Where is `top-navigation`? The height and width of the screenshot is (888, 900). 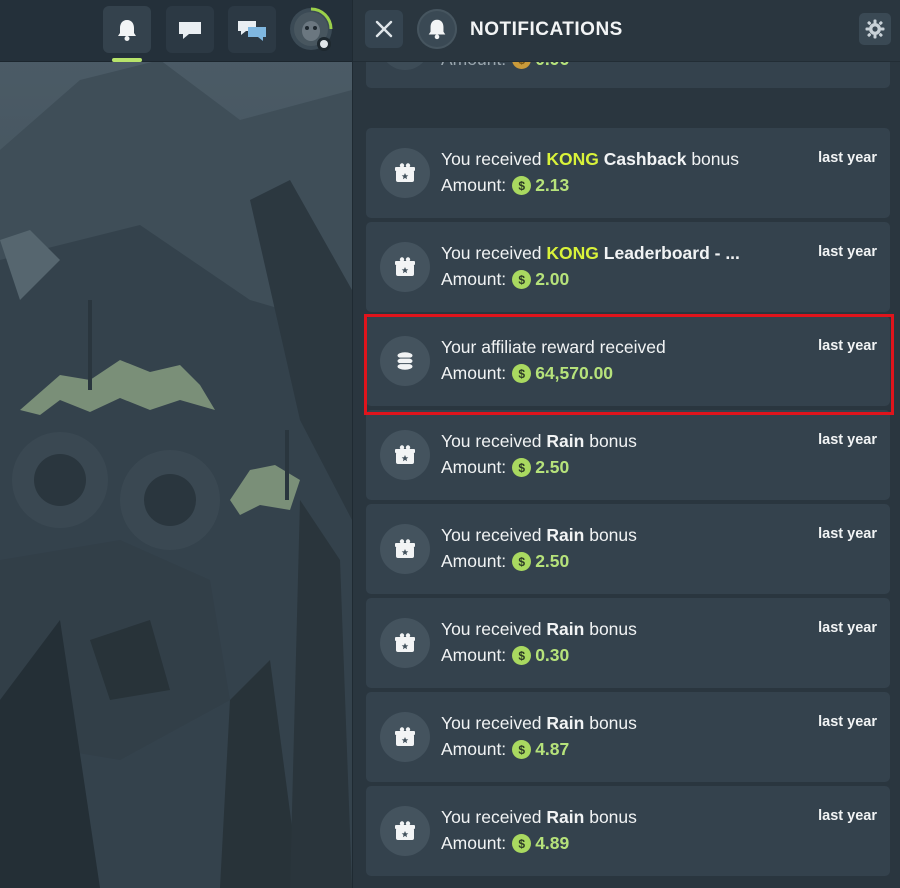
top-navigation is located at coordinates (176, 31).